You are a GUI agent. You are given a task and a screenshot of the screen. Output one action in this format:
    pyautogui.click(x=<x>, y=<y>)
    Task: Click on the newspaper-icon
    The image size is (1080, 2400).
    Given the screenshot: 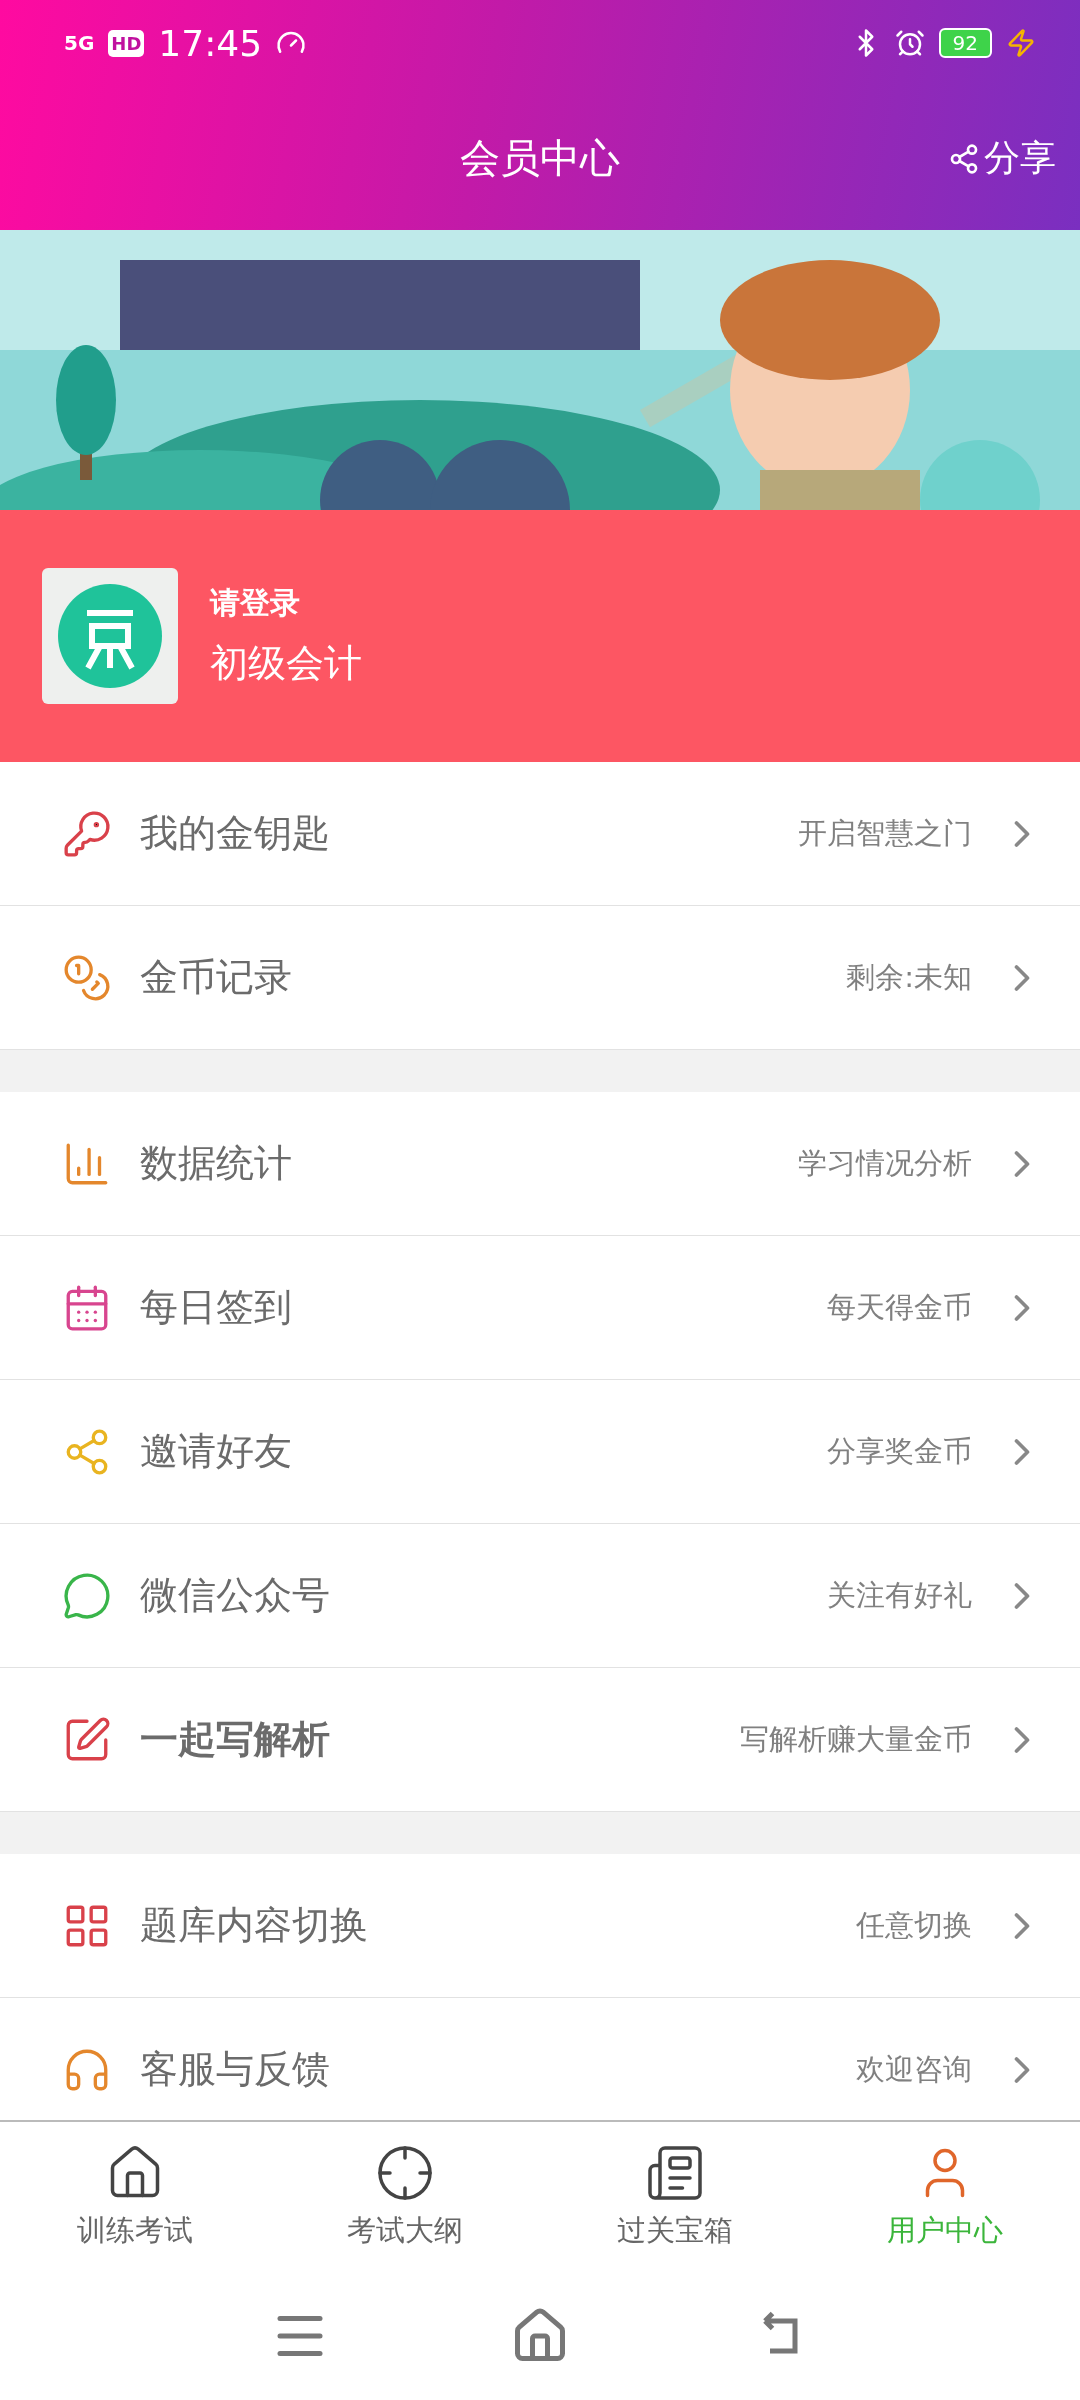 What is the action you would take?
    pyautogui.click(x=675, y=2173)
    